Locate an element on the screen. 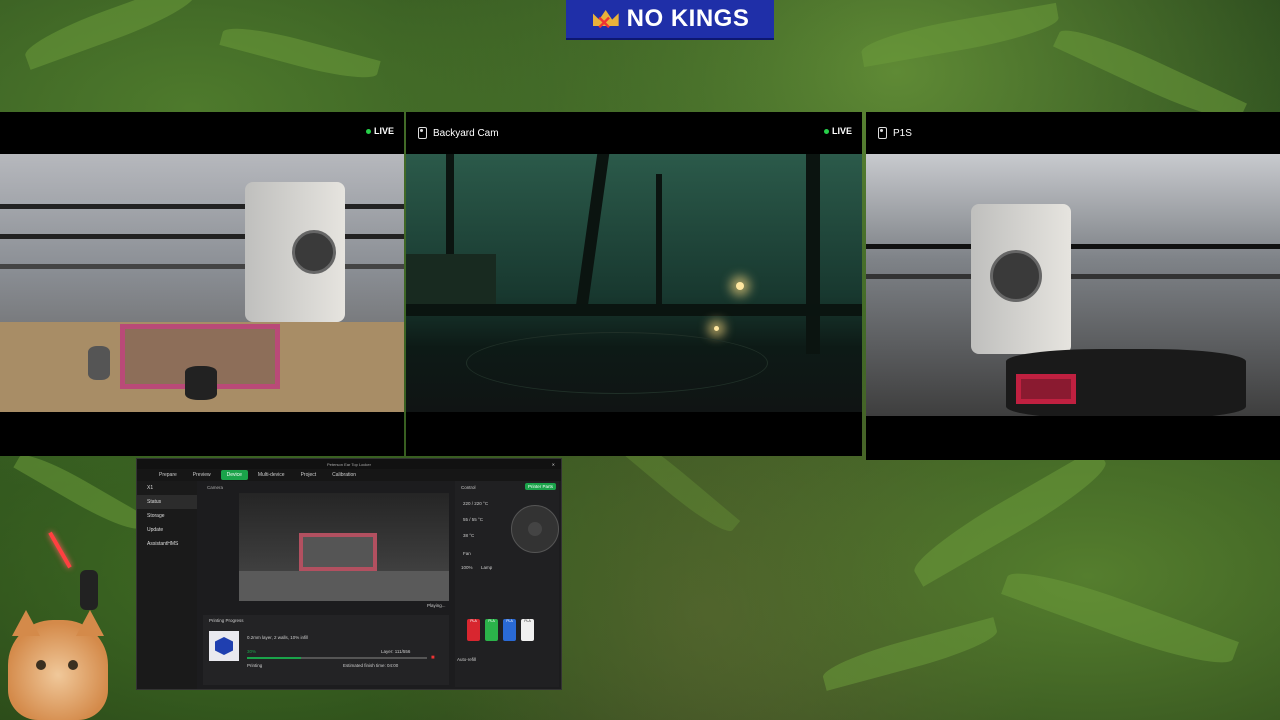 The width and height of the screenshot is (1280, 720). cat-overlay is located at coordinates (60, 625).